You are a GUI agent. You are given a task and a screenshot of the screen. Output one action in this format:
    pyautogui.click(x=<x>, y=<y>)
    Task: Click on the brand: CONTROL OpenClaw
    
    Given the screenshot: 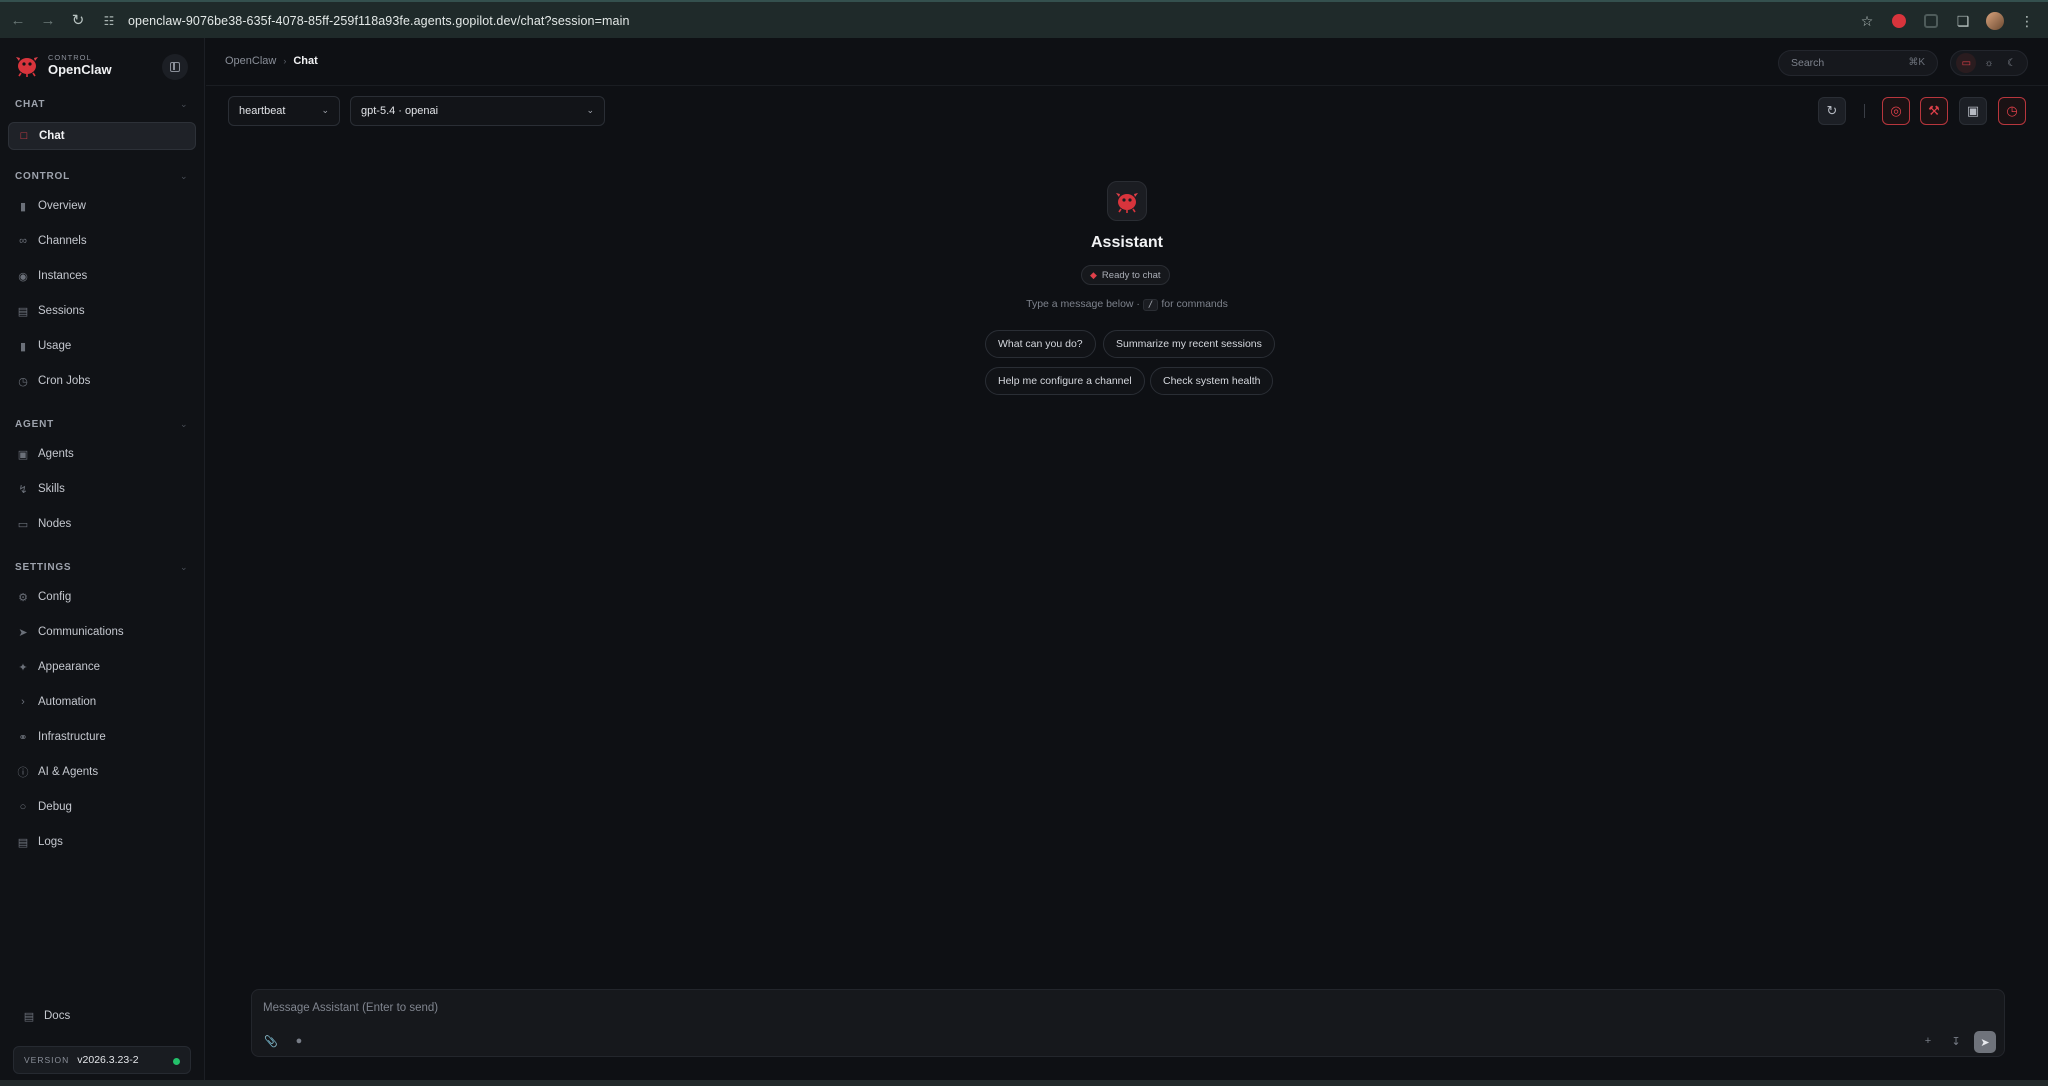 What is the action you would take?
    pyautogui.click(x=63, y=65)
    